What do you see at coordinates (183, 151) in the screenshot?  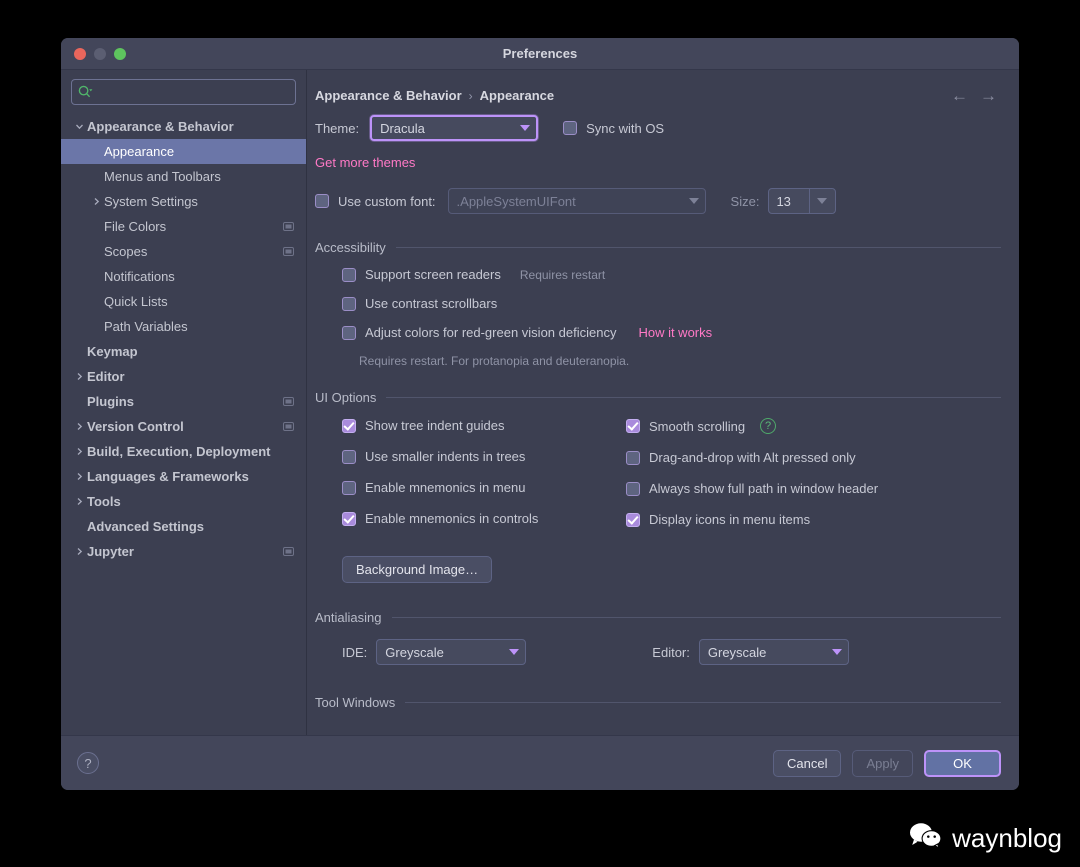 I see `sidebar-item-appearance: Appearance` at bounding box center [183, 151].